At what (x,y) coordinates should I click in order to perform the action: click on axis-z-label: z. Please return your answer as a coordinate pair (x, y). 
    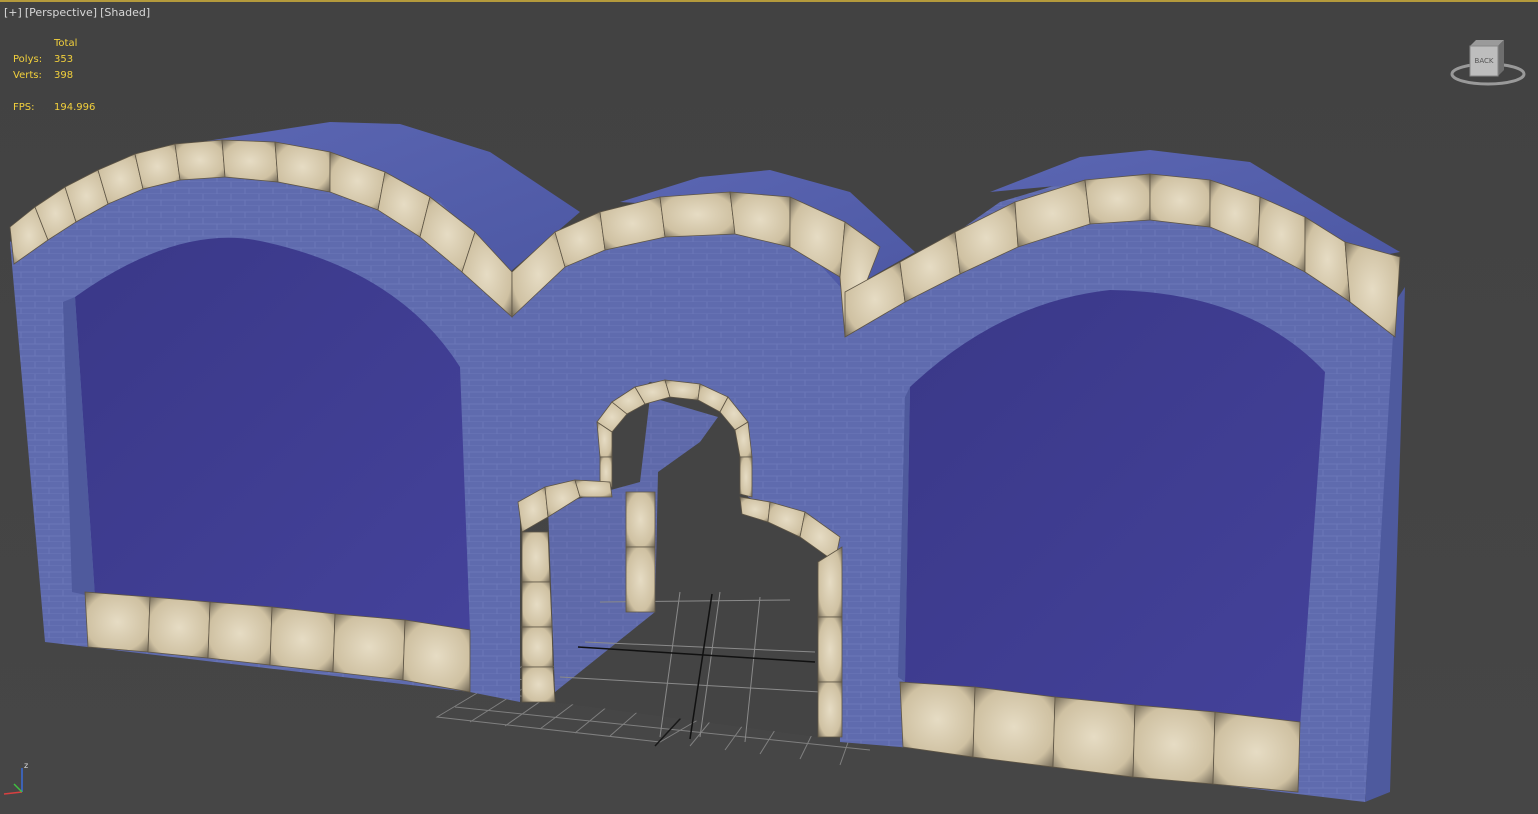
    Looking at the image, I should click on (26, 765).